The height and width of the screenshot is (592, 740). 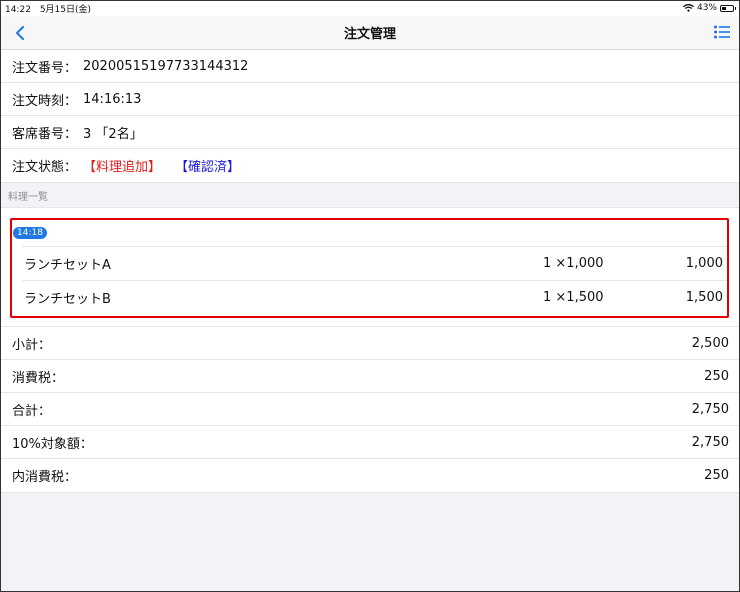 I want to click on grand-total-row: 合計： 2,750, so click(x=370, y=409).